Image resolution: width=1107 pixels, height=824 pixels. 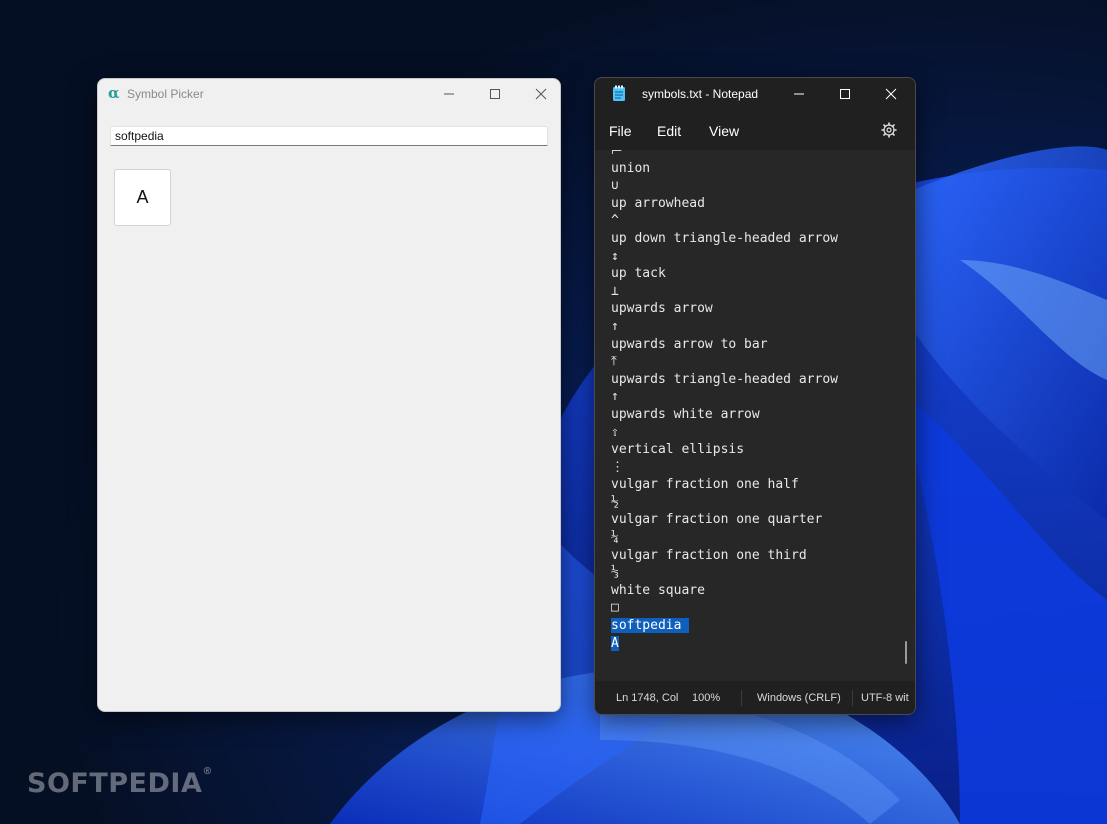 What do you see at coordinates (724, 131) in the screenshot?
I see `menu-view: View` at bounding box center [724, 131].